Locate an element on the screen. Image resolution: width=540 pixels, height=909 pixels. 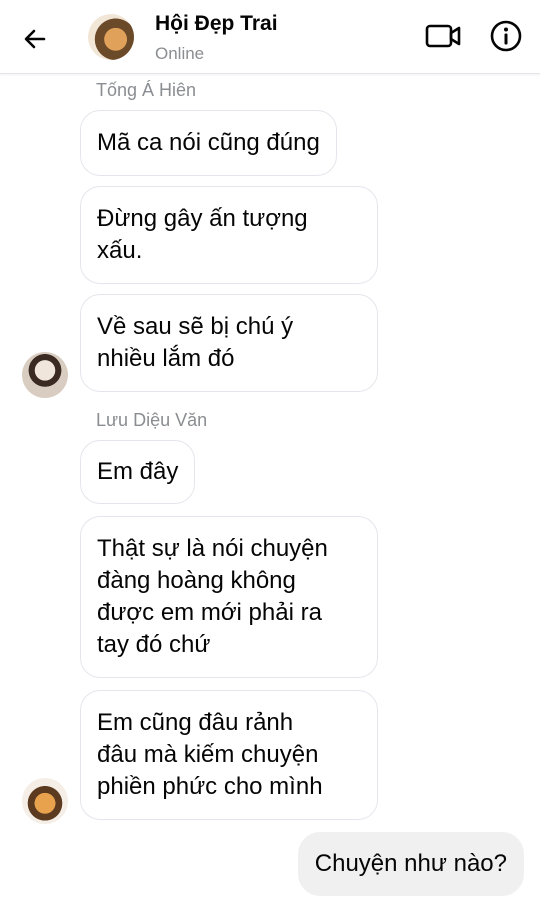
message-line: tay đó chứ is located at coordinates (154, 644).